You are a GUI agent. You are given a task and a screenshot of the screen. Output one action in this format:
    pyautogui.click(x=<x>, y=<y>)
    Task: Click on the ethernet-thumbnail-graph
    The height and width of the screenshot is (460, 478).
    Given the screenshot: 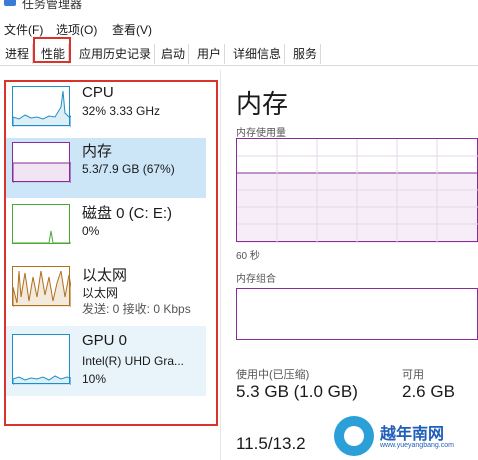 What is the action you would take?
    pyautogui.click(x=41, y=286)
    